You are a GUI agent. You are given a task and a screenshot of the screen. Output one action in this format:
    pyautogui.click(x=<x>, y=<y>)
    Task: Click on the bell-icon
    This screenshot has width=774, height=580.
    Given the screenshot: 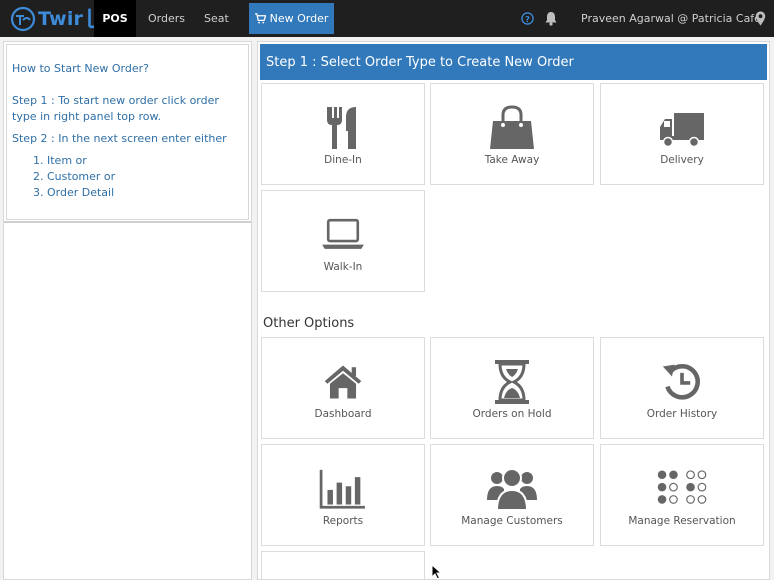 What is the action you would take?
    pyautogui.click(x=551, y=18)
    